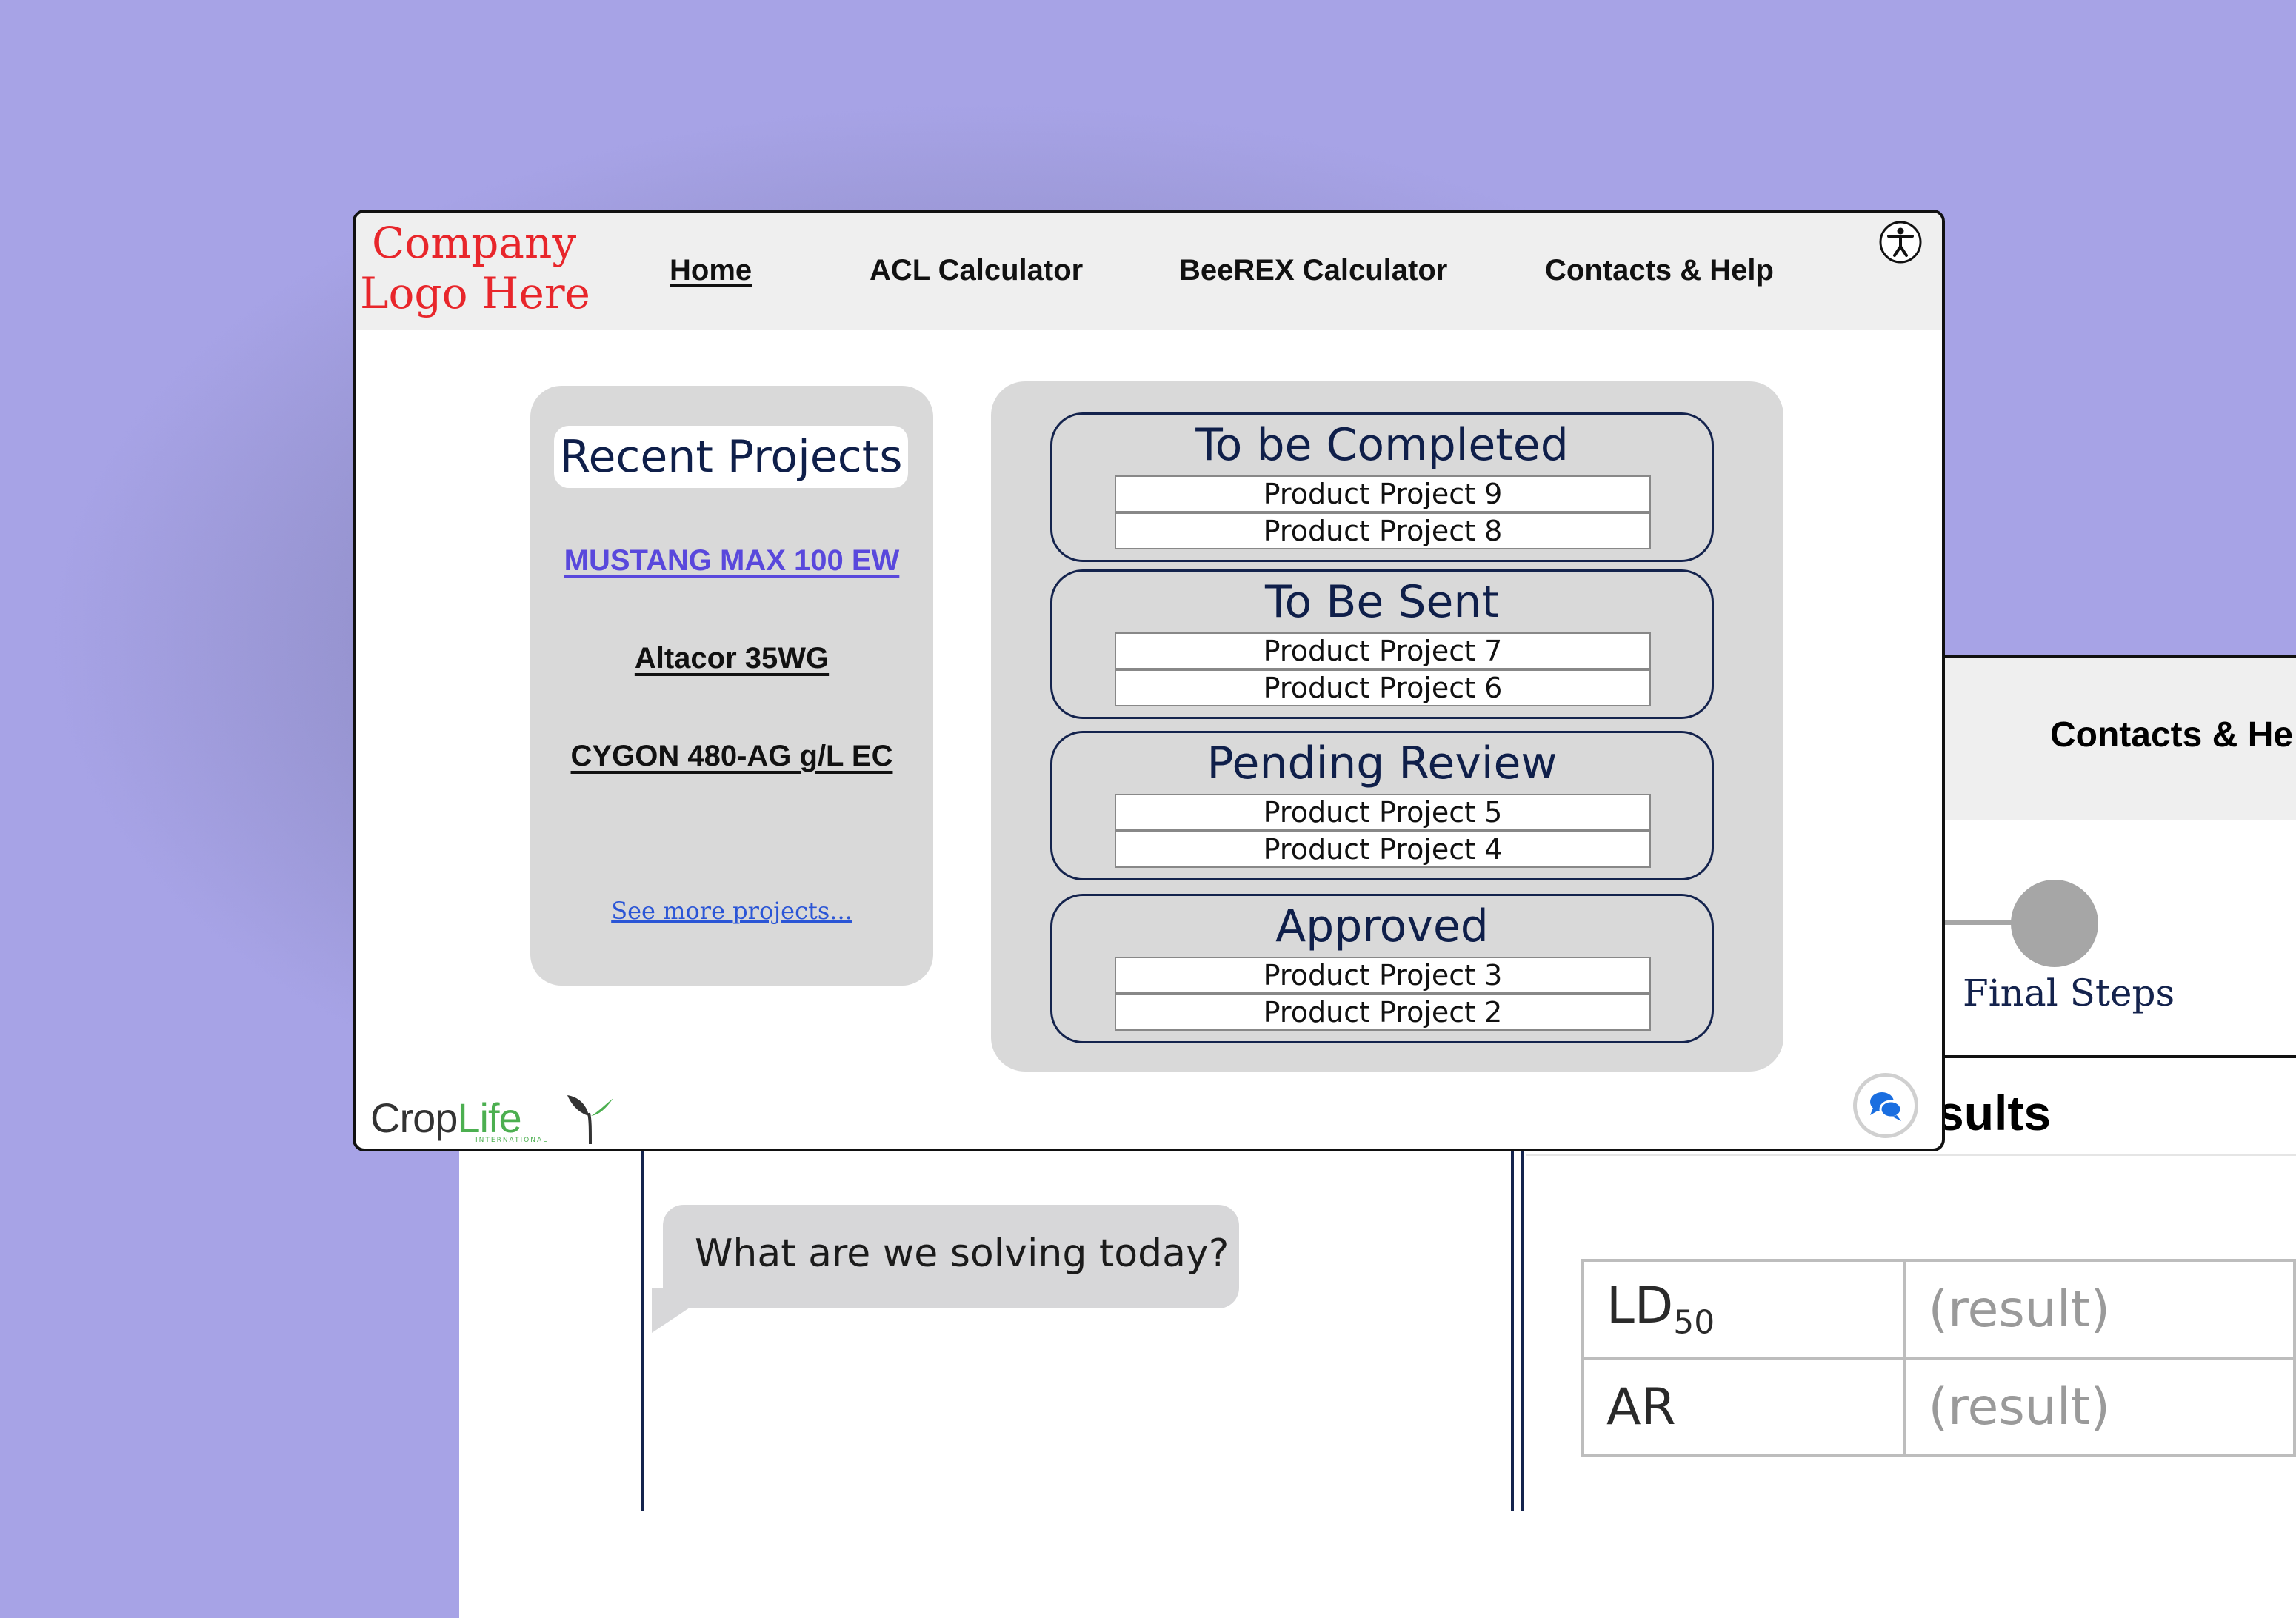 The height and width of the screenshot is (1618, 2296). I want to click on nav-contacts-help: Contacts & Help, so click(1659, 270).